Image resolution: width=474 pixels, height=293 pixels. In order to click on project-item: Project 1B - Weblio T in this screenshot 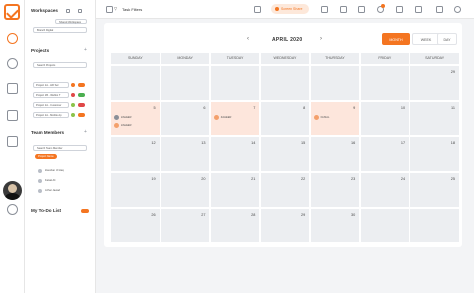, I will do `click(51, 95)`.